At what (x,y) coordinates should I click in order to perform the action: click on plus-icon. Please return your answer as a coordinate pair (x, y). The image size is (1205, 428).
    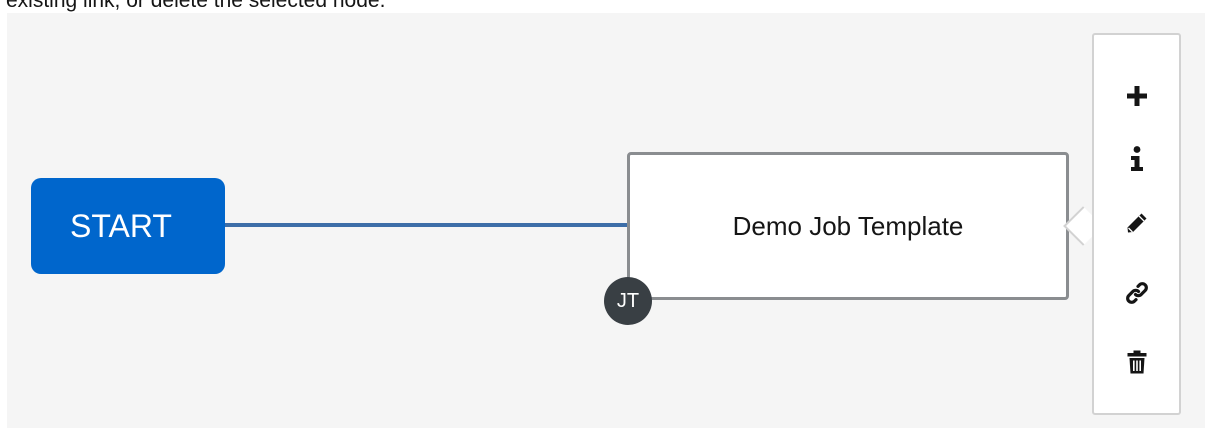
    Looking at the image, I should click on (1136, 96).